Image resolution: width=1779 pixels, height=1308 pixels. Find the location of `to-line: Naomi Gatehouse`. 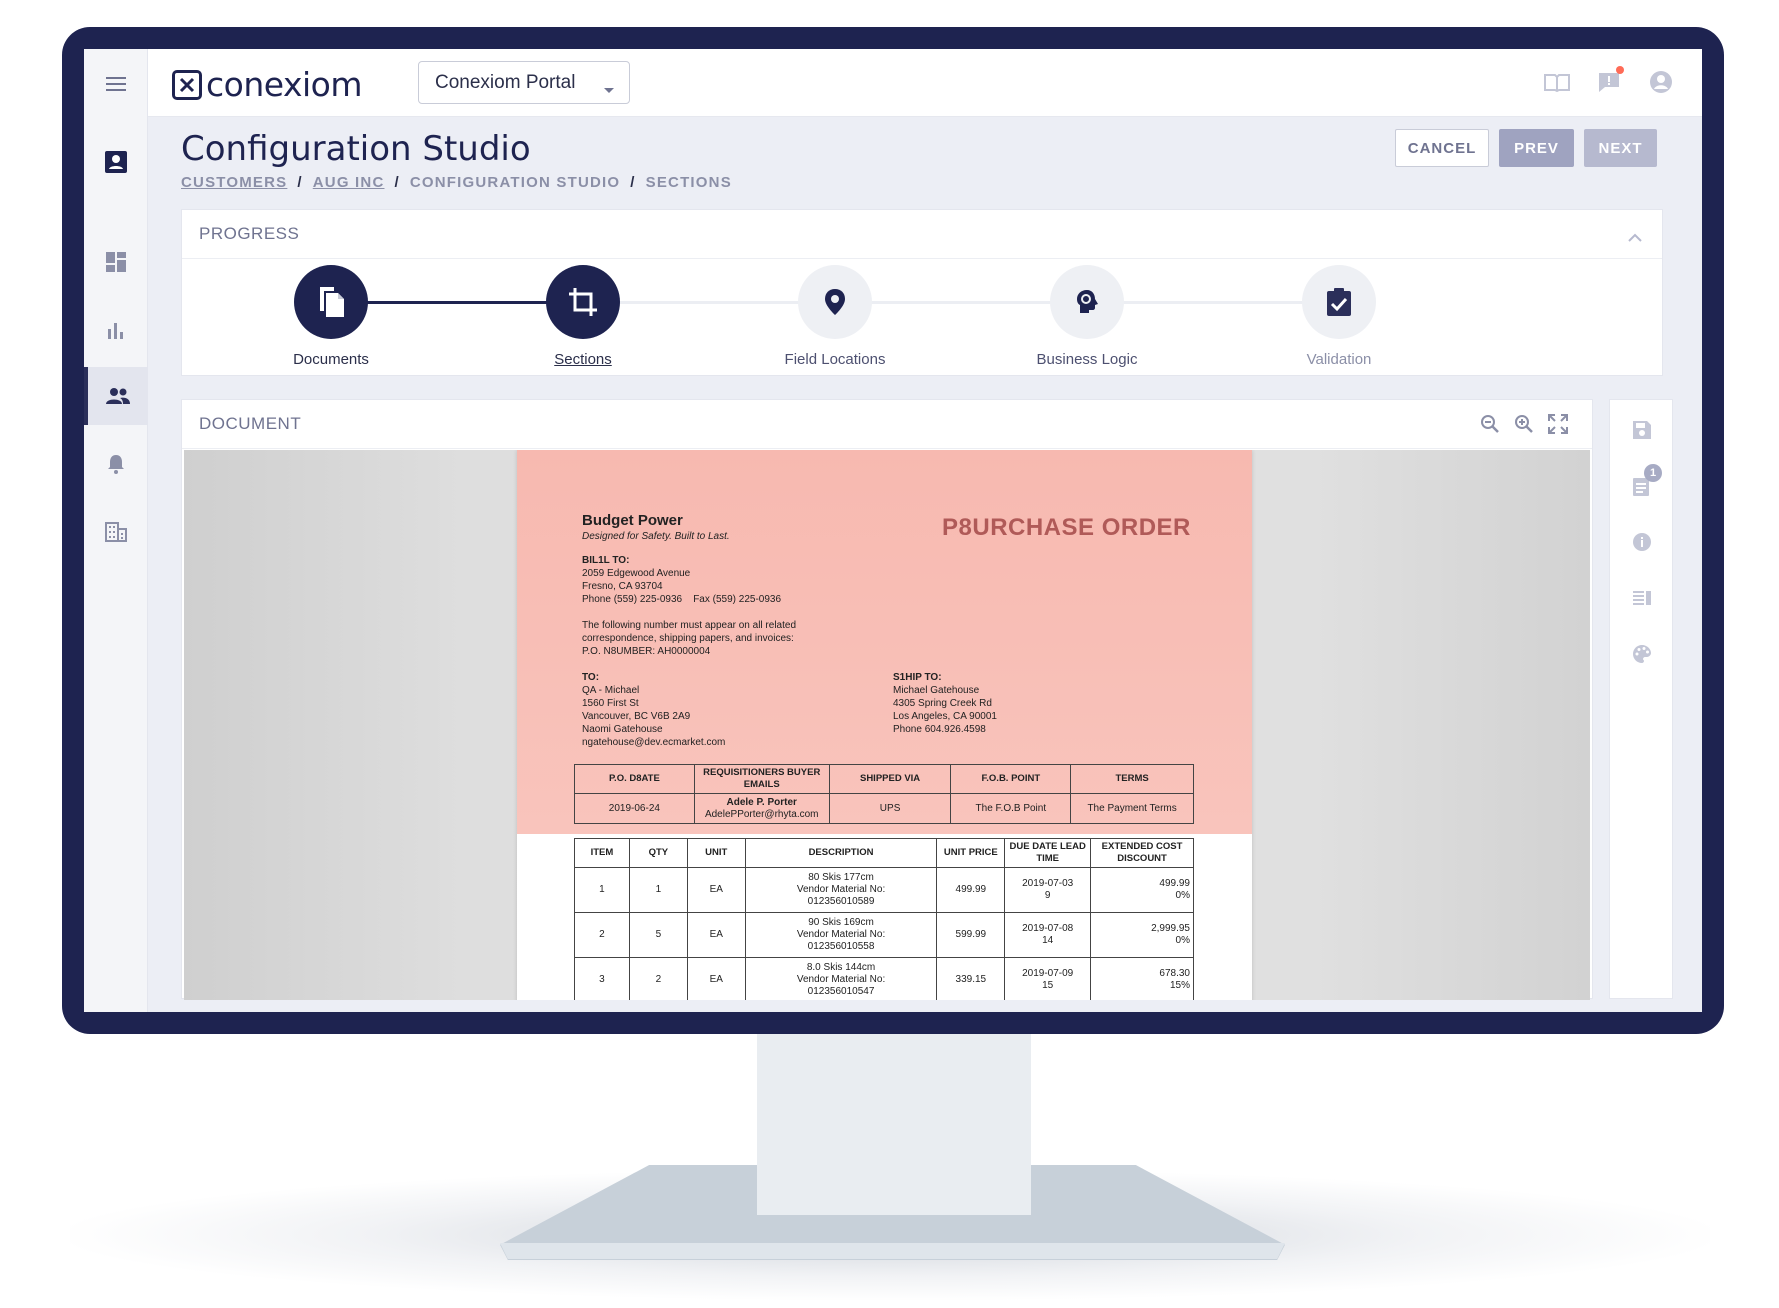

to-line: Naomi Gatehouse is located at coordinates (622, 729).